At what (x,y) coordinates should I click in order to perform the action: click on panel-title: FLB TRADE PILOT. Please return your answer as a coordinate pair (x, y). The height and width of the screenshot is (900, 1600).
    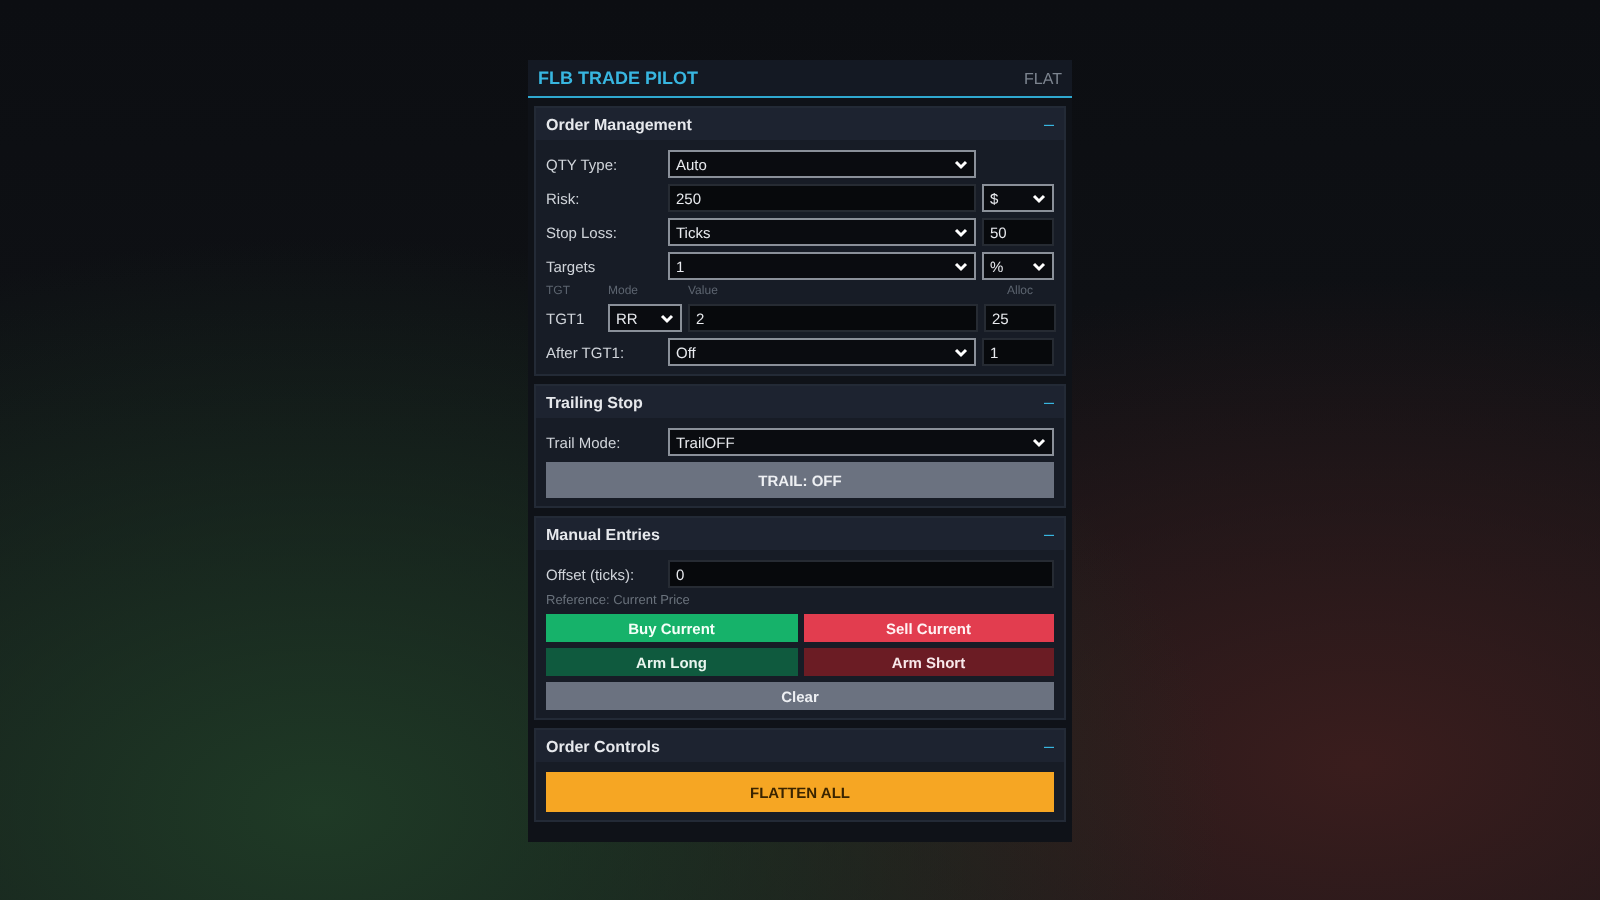
    Looking at the image, I should click on (618, 78).